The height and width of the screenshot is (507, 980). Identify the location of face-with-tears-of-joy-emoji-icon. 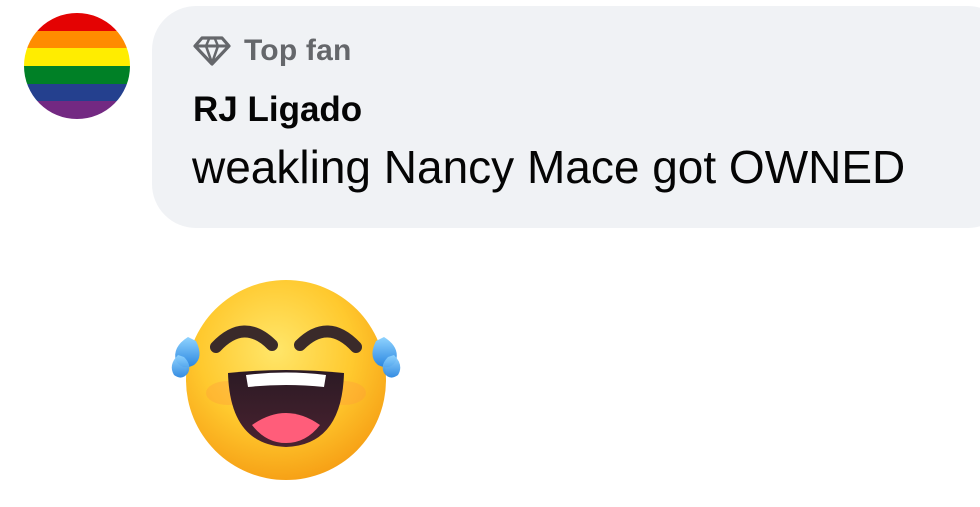
(286, 380).